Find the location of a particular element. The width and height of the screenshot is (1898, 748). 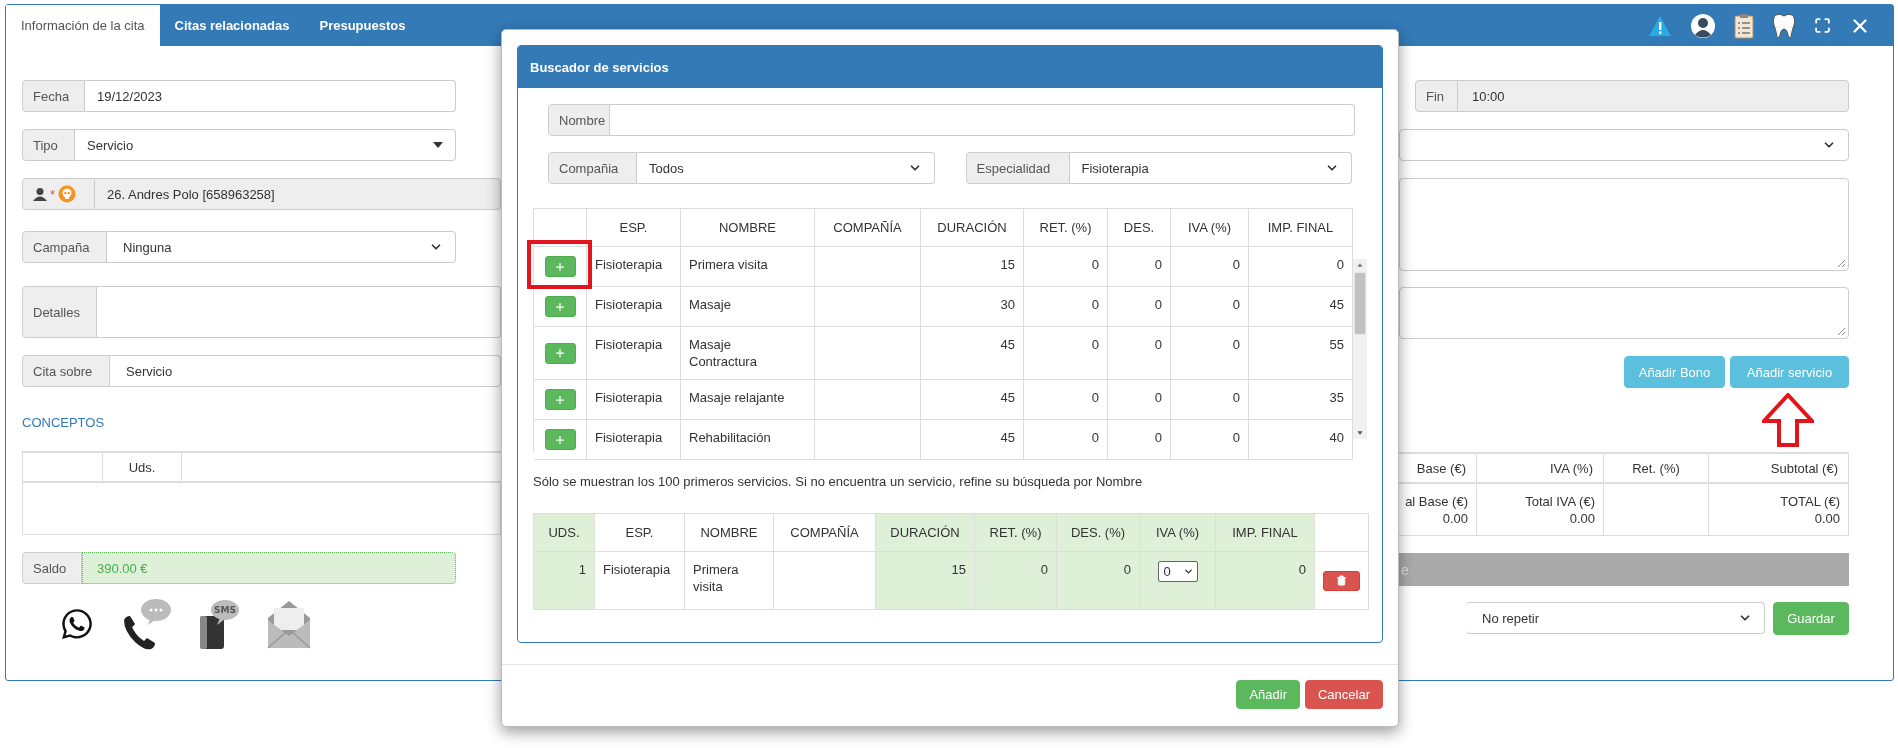

info-text: Sólo se muestran los 100 primeros servicios. Si no encuentra un servicio, refine su búsqueda por Nombre is located at coordinates (838, 481).